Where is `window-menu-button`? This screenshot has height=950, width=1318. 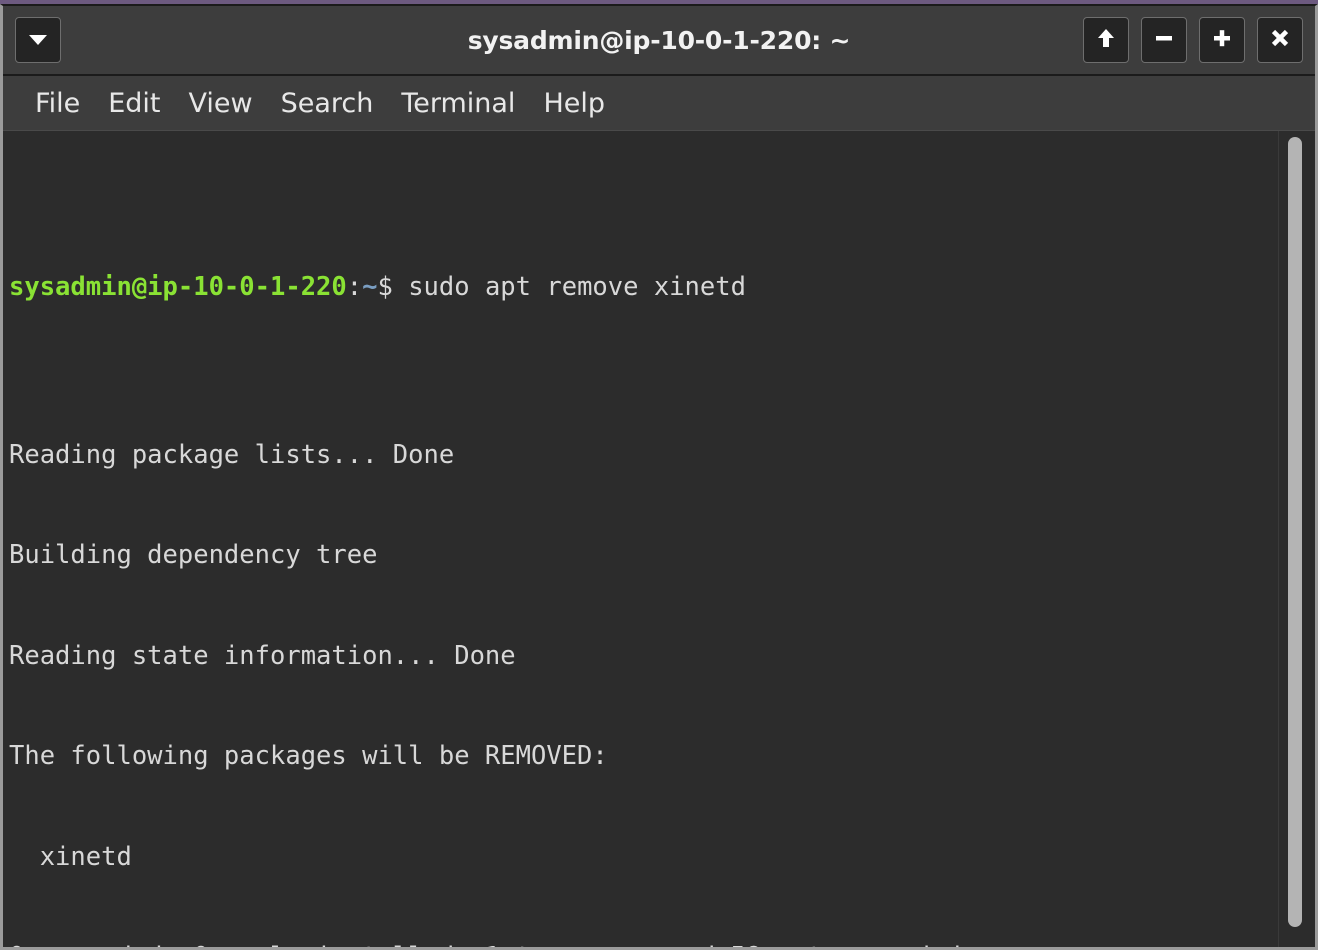
window-menu-button is located at coordinates (38, 40).